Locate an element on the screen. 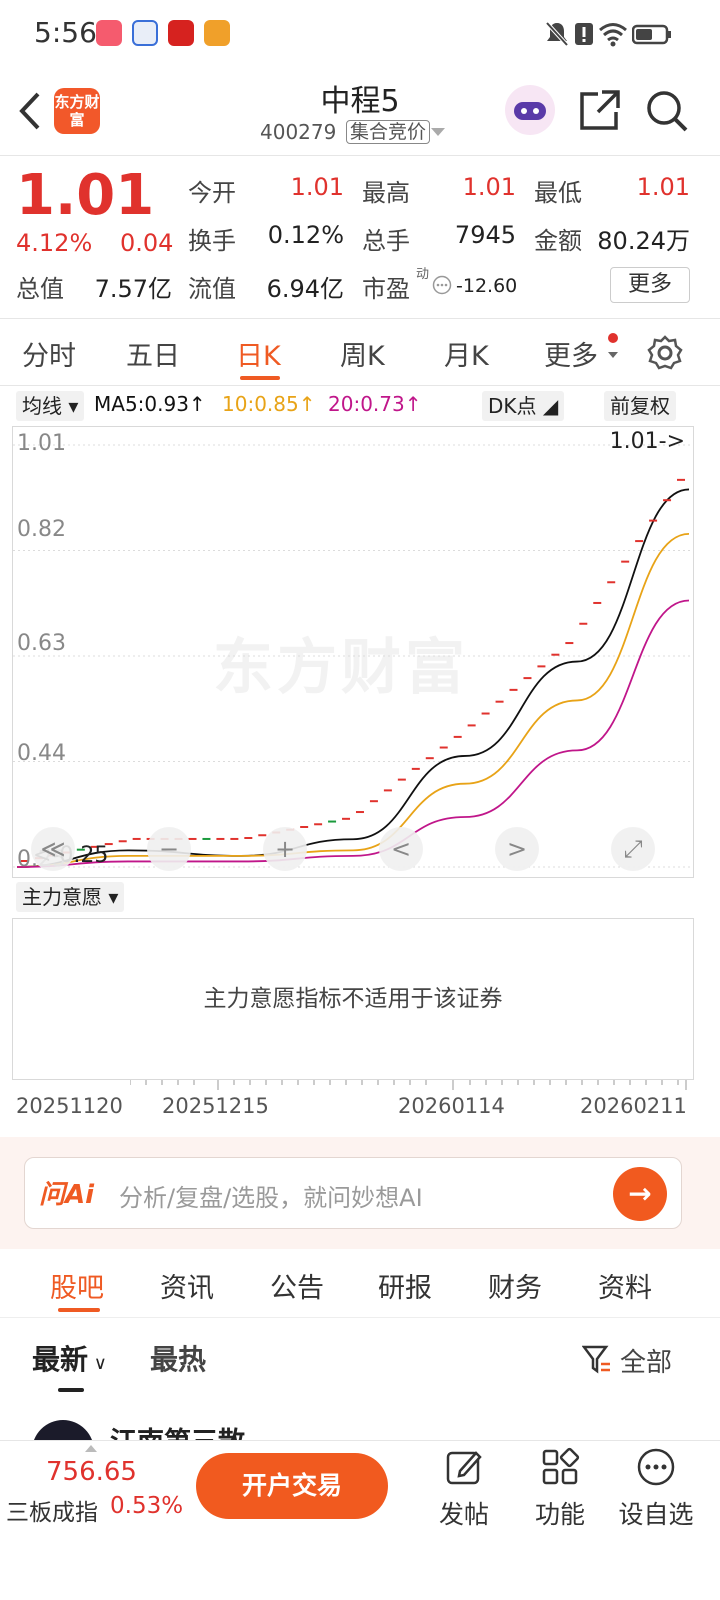 This screenshot has width=720, height=1600. sort-latest-label: 最新 is located at coordinates (60, 1359).